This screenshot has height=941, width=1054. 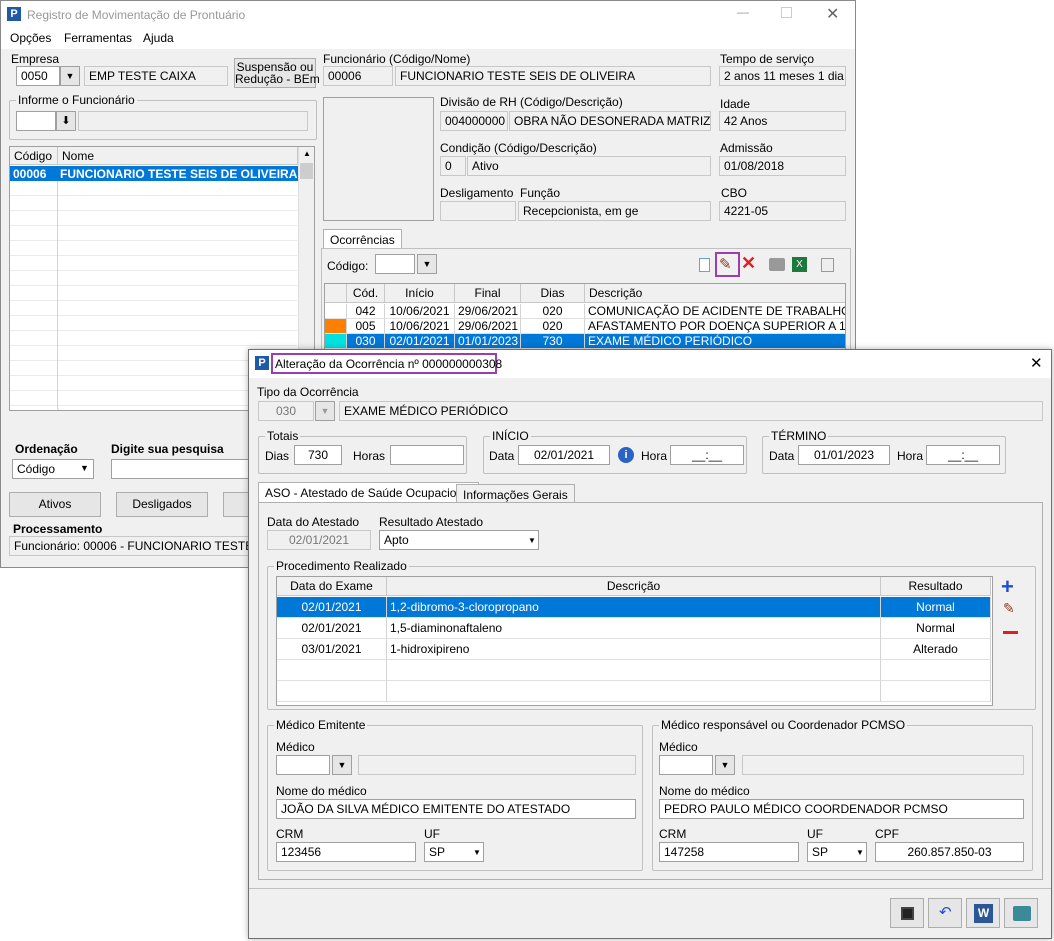 I want to click on delete-icon: ✕, so click(x=748, y=263).